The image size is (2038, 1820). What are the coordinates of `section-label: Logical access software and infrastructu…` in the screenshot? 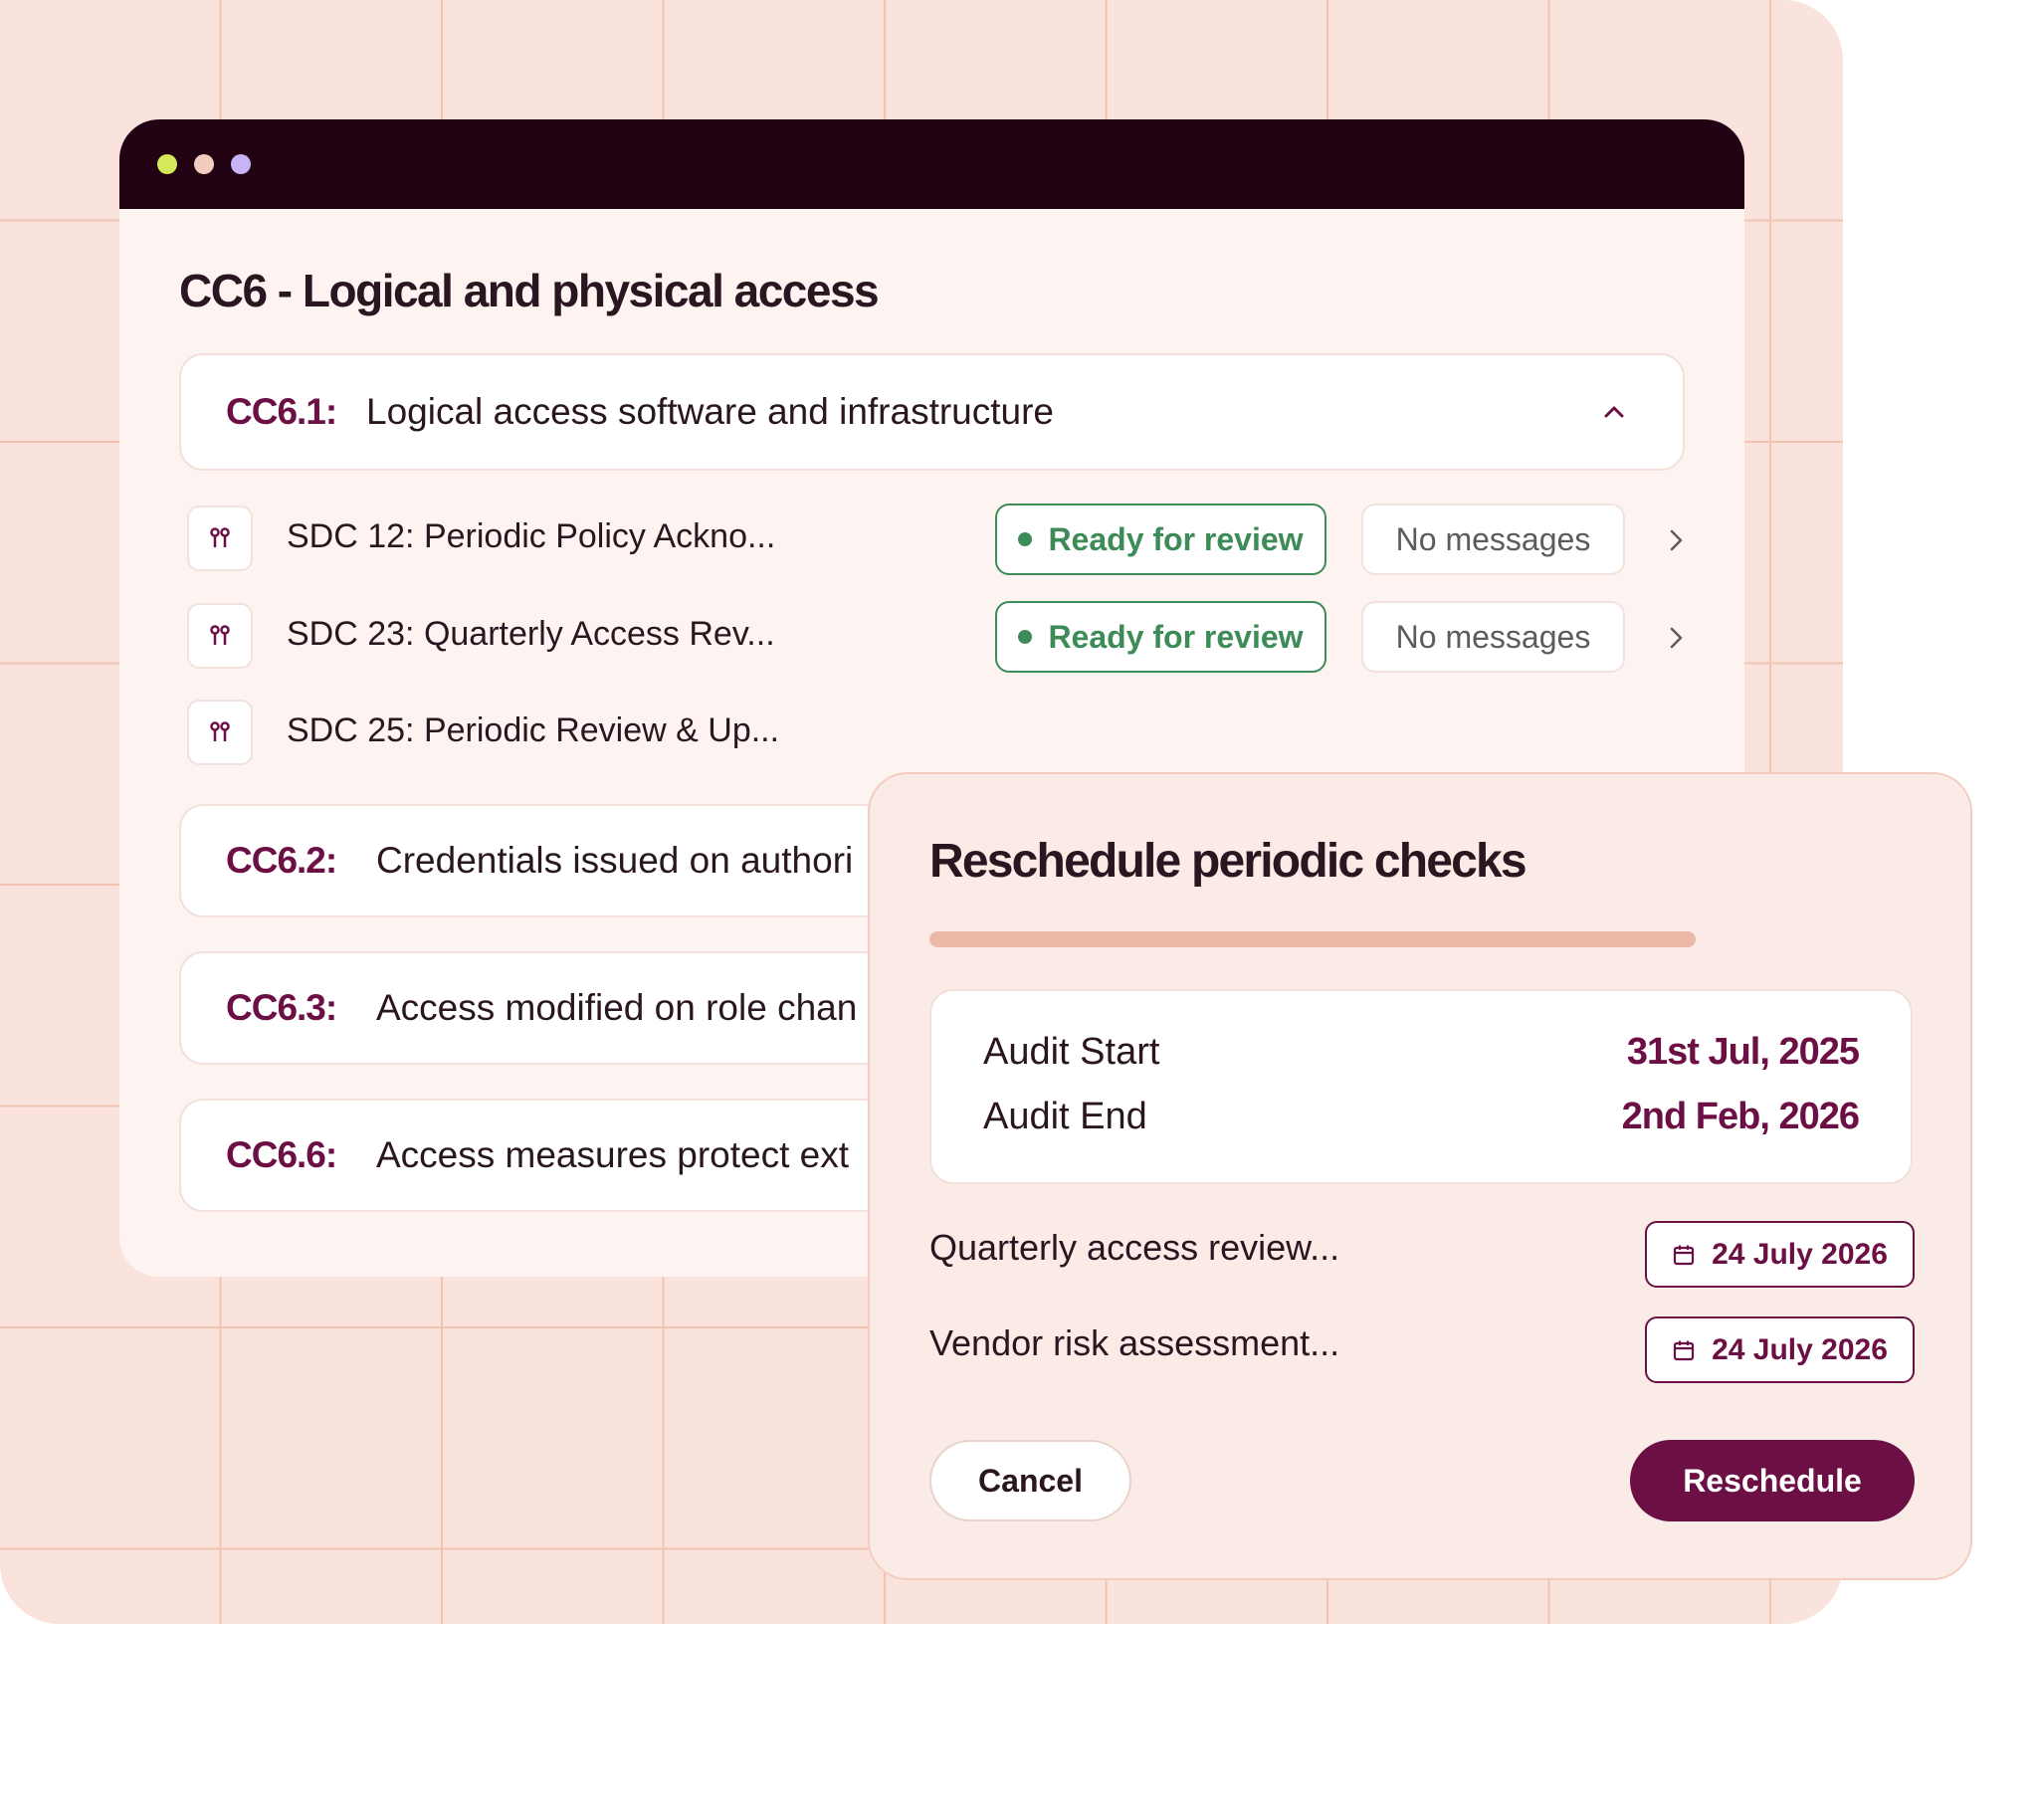 It's located at (710, 411).